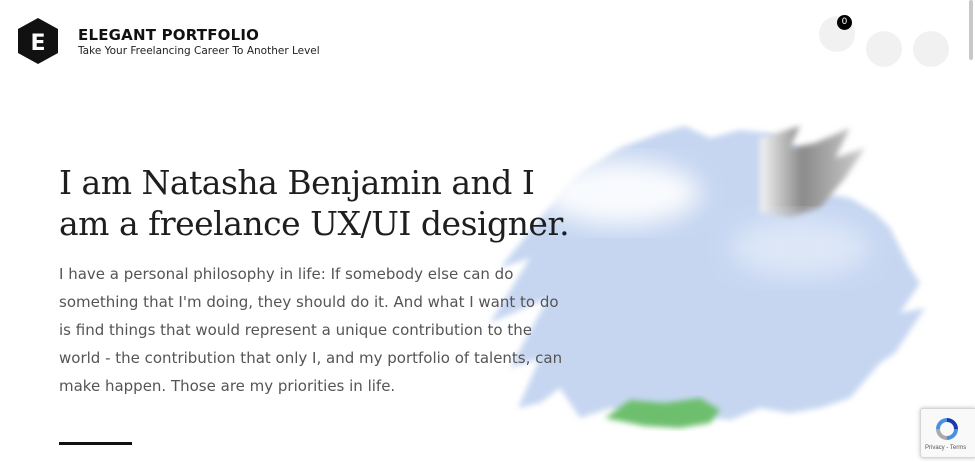 The width and height of the screenshot is (975, 462). What do you see at coordinates (935, 448) in the screenshot?
I see `recaptcha-privacy-link: Privacy` at bounding box center [935, 448].